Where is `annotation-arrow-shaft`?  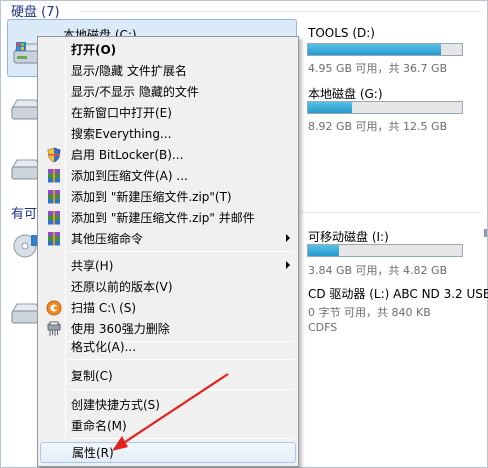 annotation-arrow-shaft is located at coordinates (175, 409).